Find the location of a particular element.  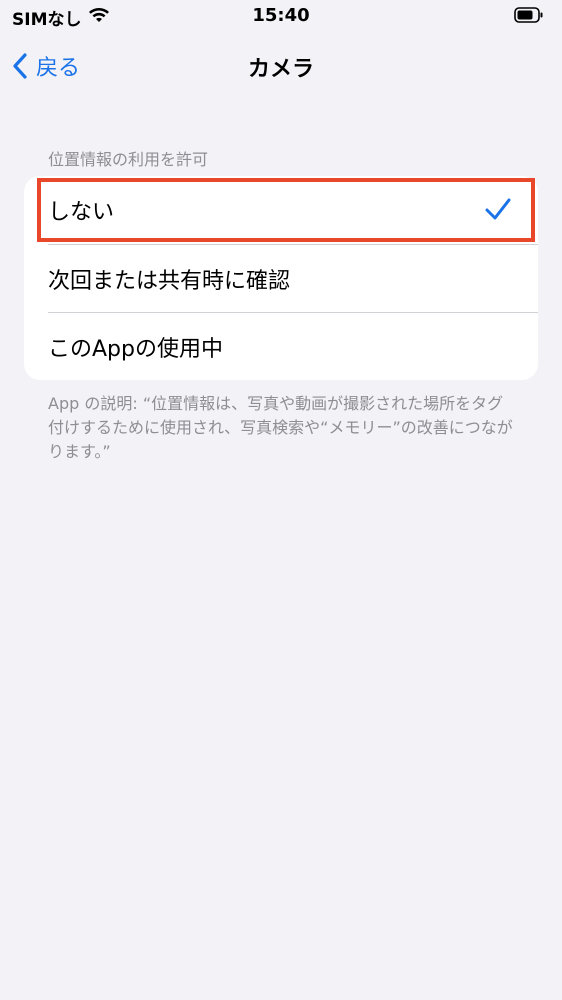

option-label: 次回または共有時に確認 is located at coordinates (169, 281).